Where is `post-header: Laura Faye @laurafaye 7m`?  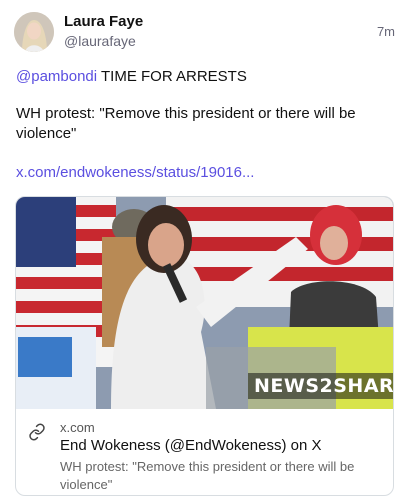 post-header: Laura Faye @laurafaye 7m is located at coordinates (204, 32).